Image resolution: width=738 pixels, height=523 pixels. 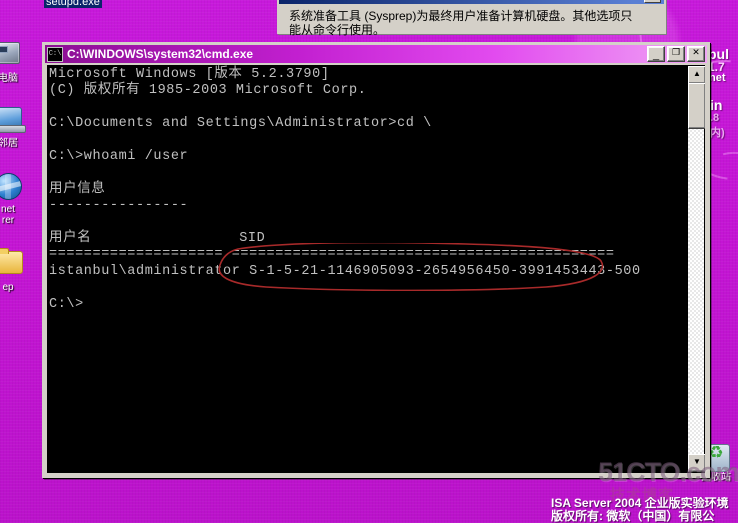 I want to click on desktop-icon-label: 电脑, so click(x=9, y=78).